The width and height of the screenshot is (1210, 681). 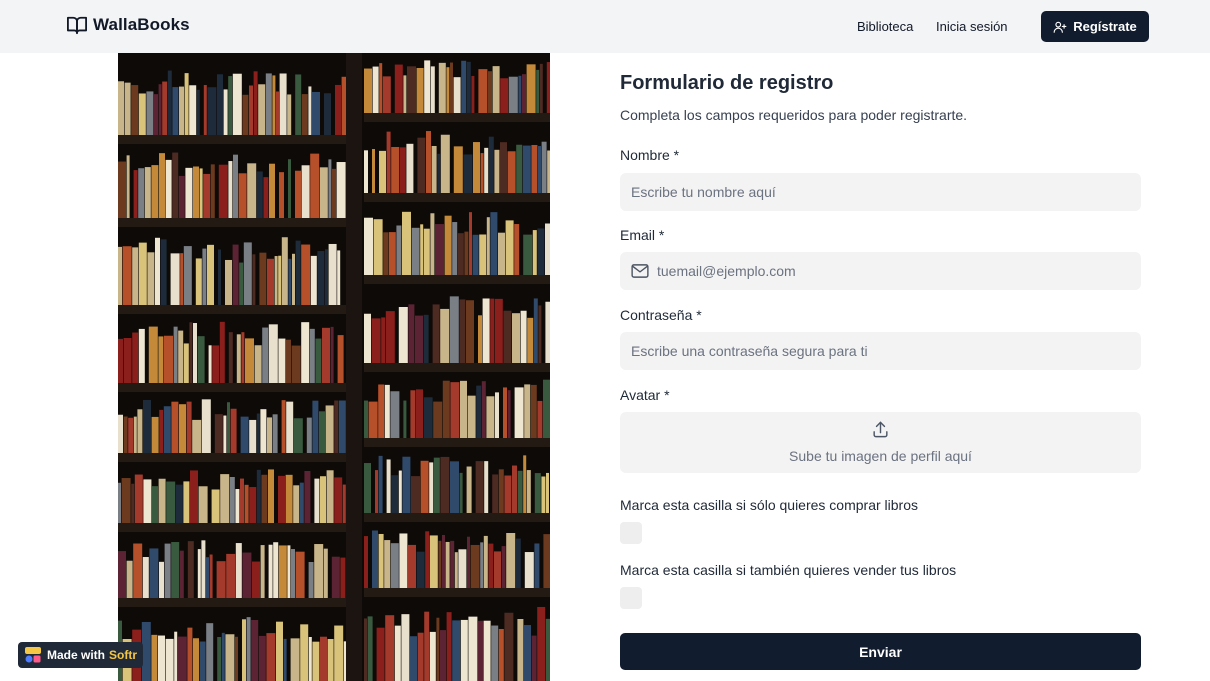 What do you see at coordinates (727, 83) in the screenshot?
I see `form-title: Formulario de registro` at bounding box center [727, 83].